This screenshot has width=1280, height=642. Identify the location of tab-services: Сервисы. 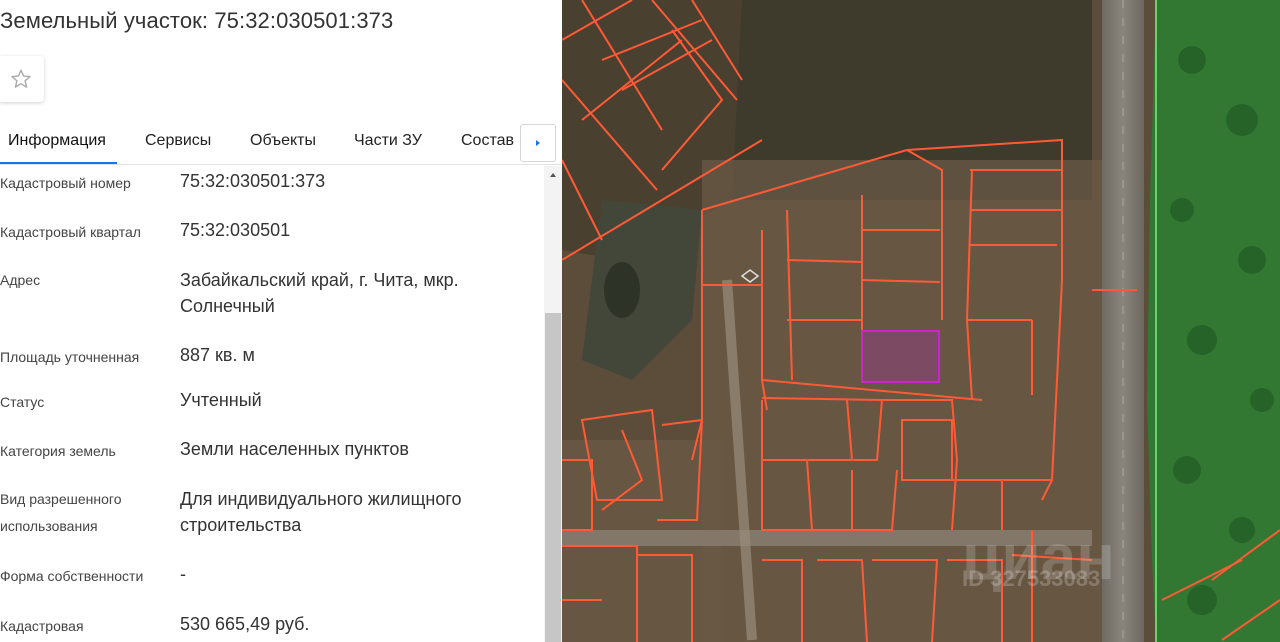
(178, 141).